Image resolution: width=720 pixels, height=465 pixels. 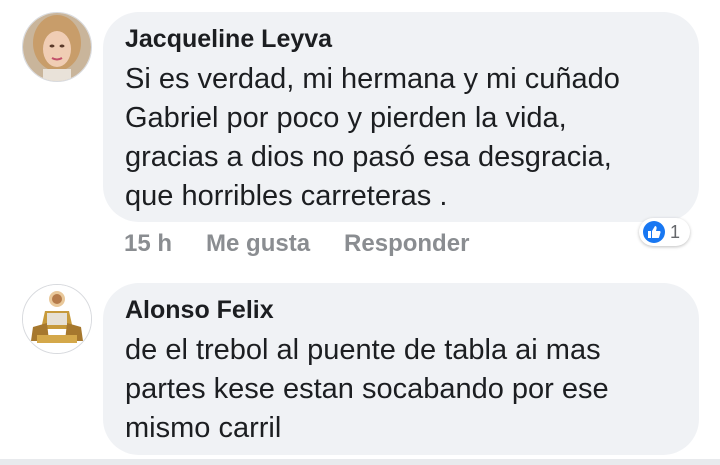 I want to click on reply-button: Responder, so click(x=406, y=244).